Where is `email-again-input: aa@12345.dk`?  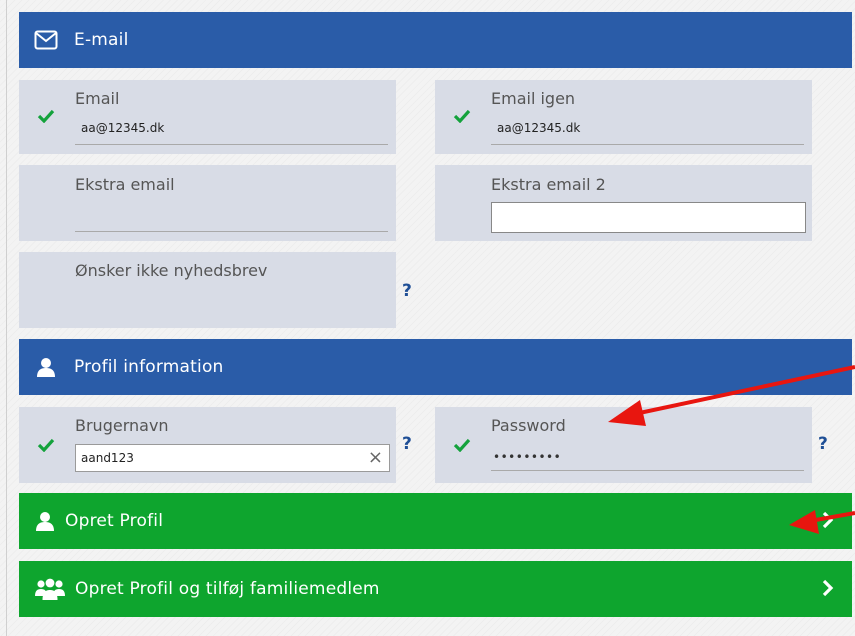 email-again-input: aa@12345.dk is located at coordinates (538, 128).